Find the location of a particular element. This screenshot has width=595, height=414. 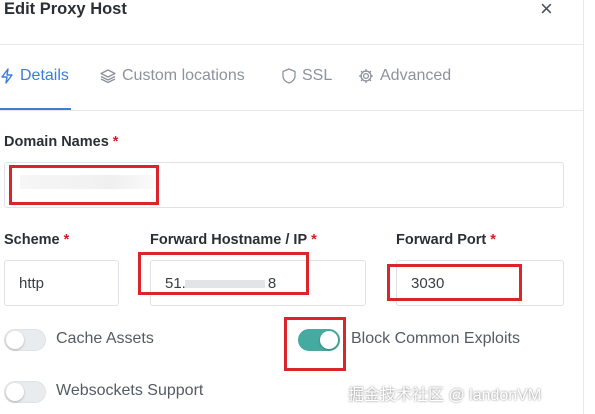

annotation-box-domain is located at coordinates (84, 185).